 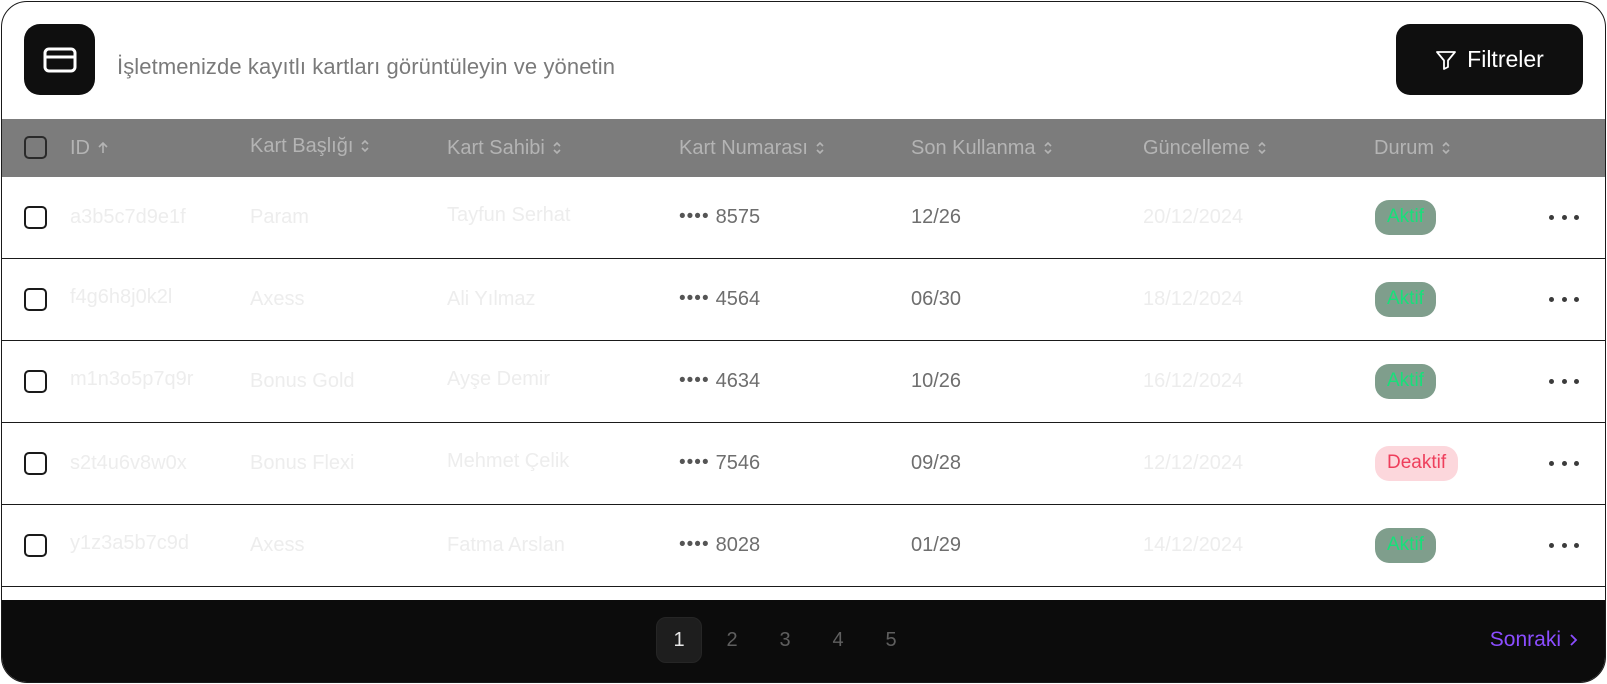 I want to click on page-button-1: 1, so click(x=679, y=640).